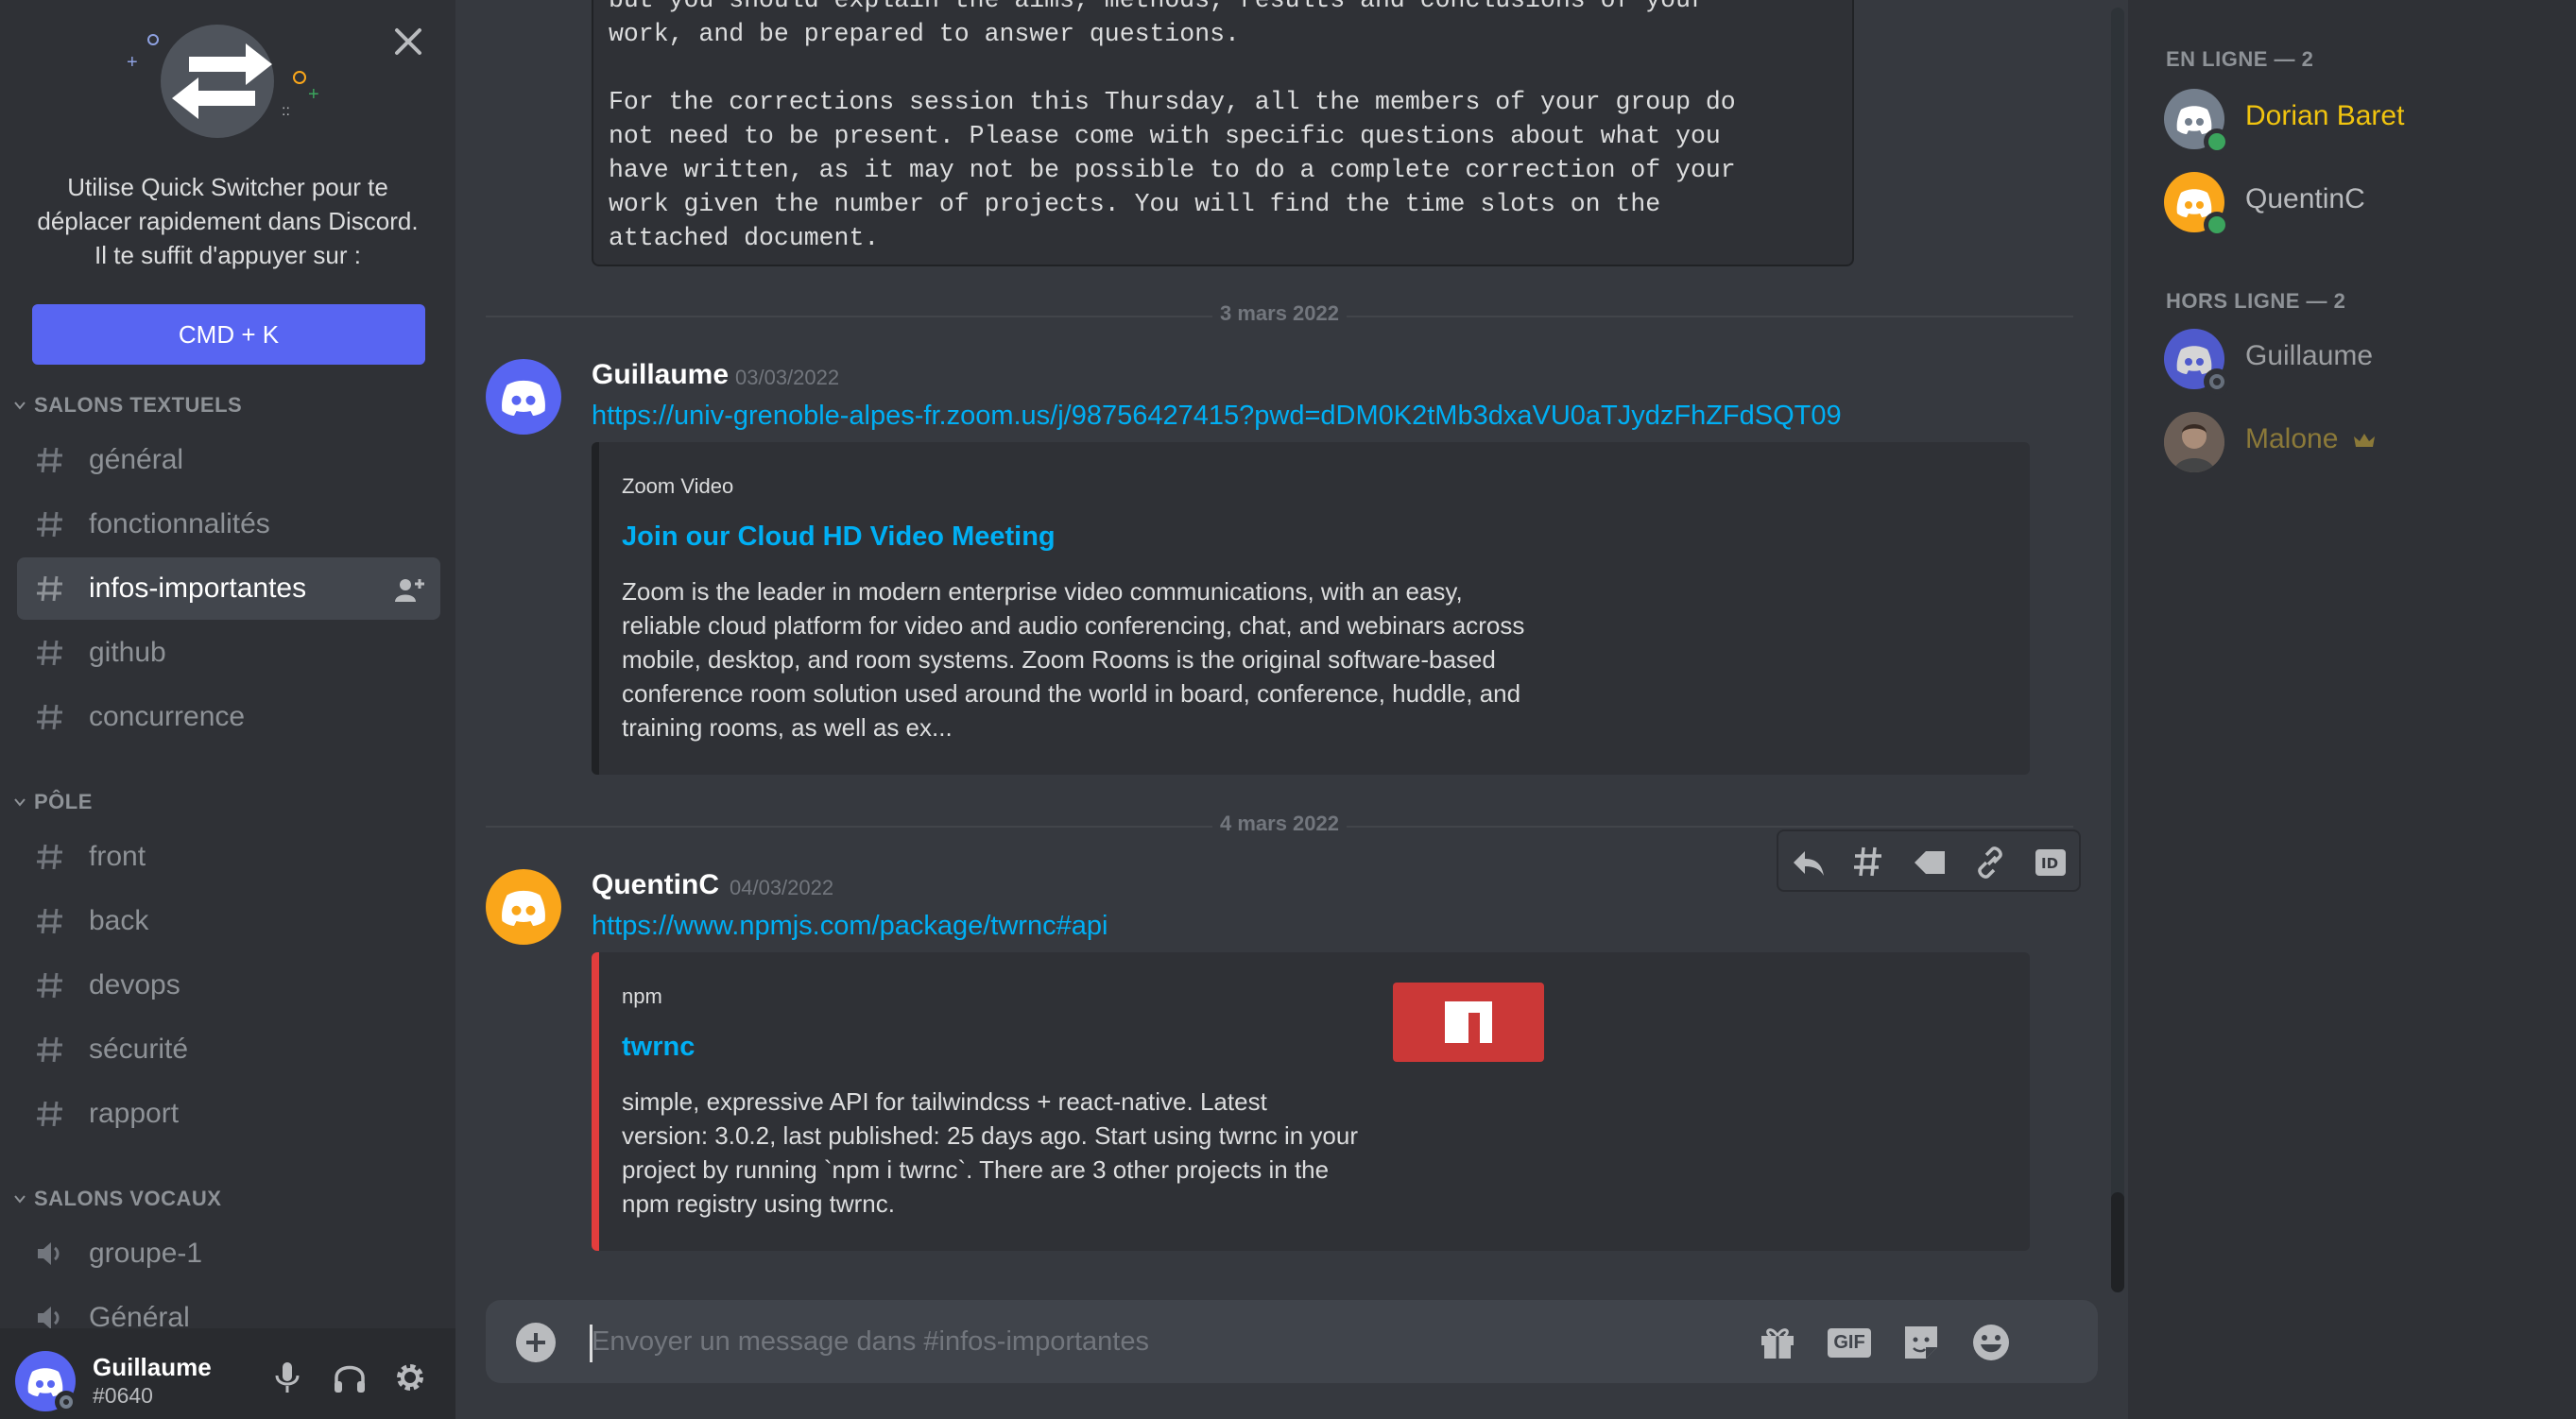 The height and width of the screenshot is (1419, 2576). Describe the element at coordinates (223, 81) in the screenshot. I see `quick-switcher-illustration: + + ::` at that location.